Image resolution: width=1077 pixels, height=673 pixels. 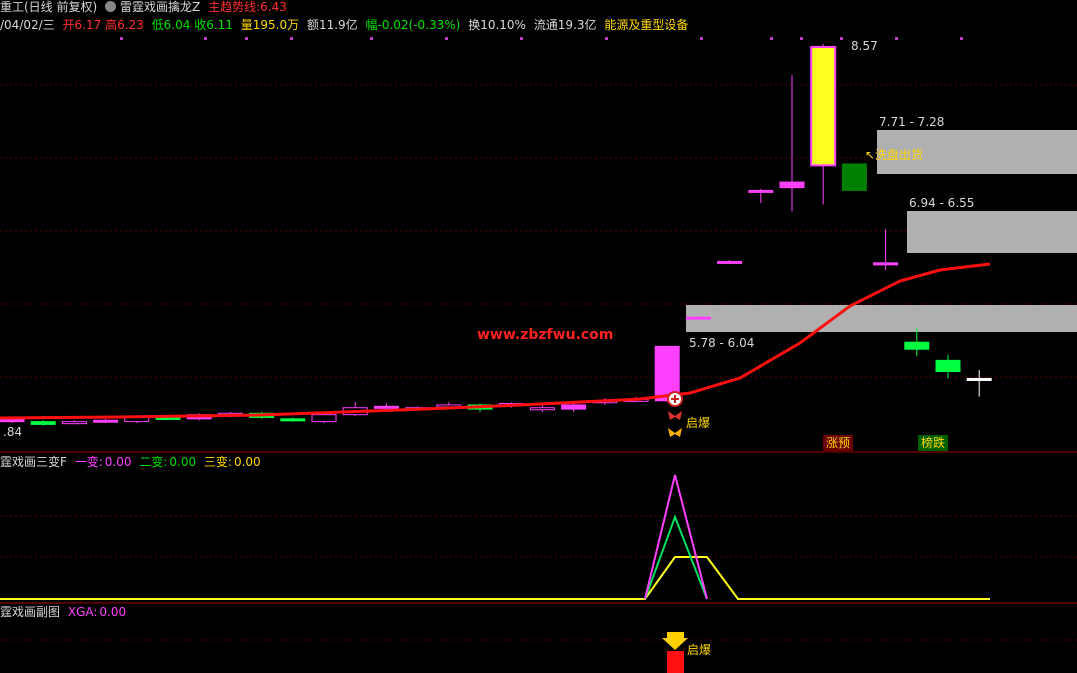 What do you see at coordinates (675, 432) in the screenshot?
I see `butterfly-icon-yellow` at bounding box center [675, 432].